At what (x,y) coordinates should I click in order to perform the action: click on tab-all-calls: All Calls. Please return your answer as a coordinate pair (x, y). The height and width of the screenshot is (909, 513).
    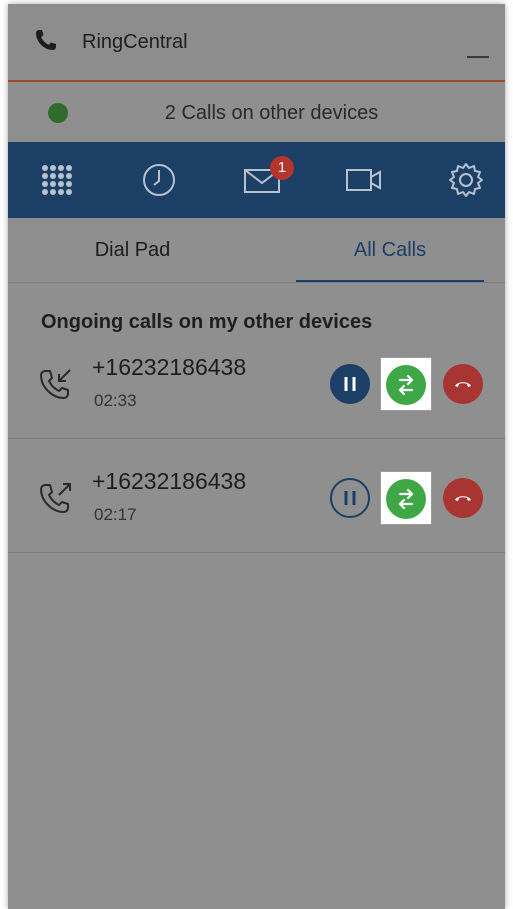
    Looking at the image, I should click on (390, 250).